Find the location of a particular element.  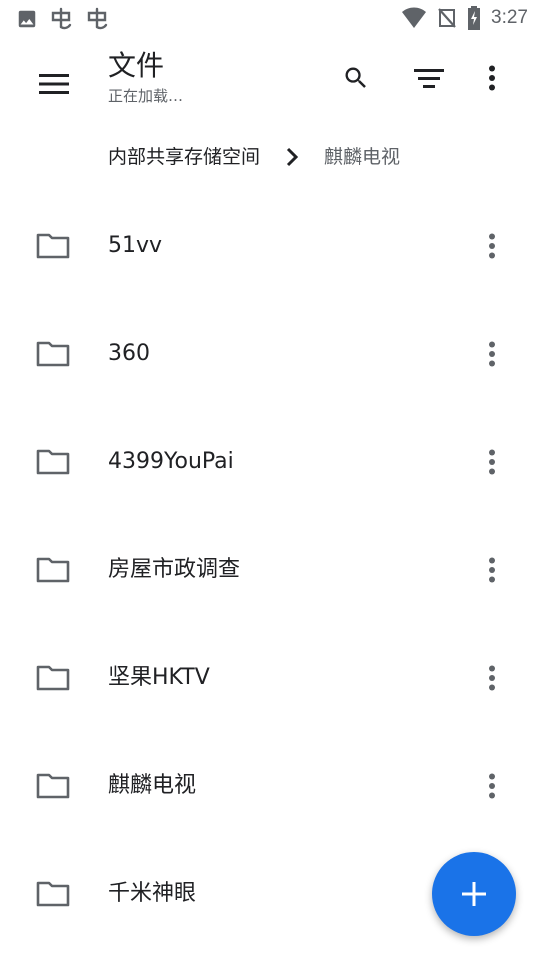

list-item: 房屋市政调查 is located at coordinates (270, 570).